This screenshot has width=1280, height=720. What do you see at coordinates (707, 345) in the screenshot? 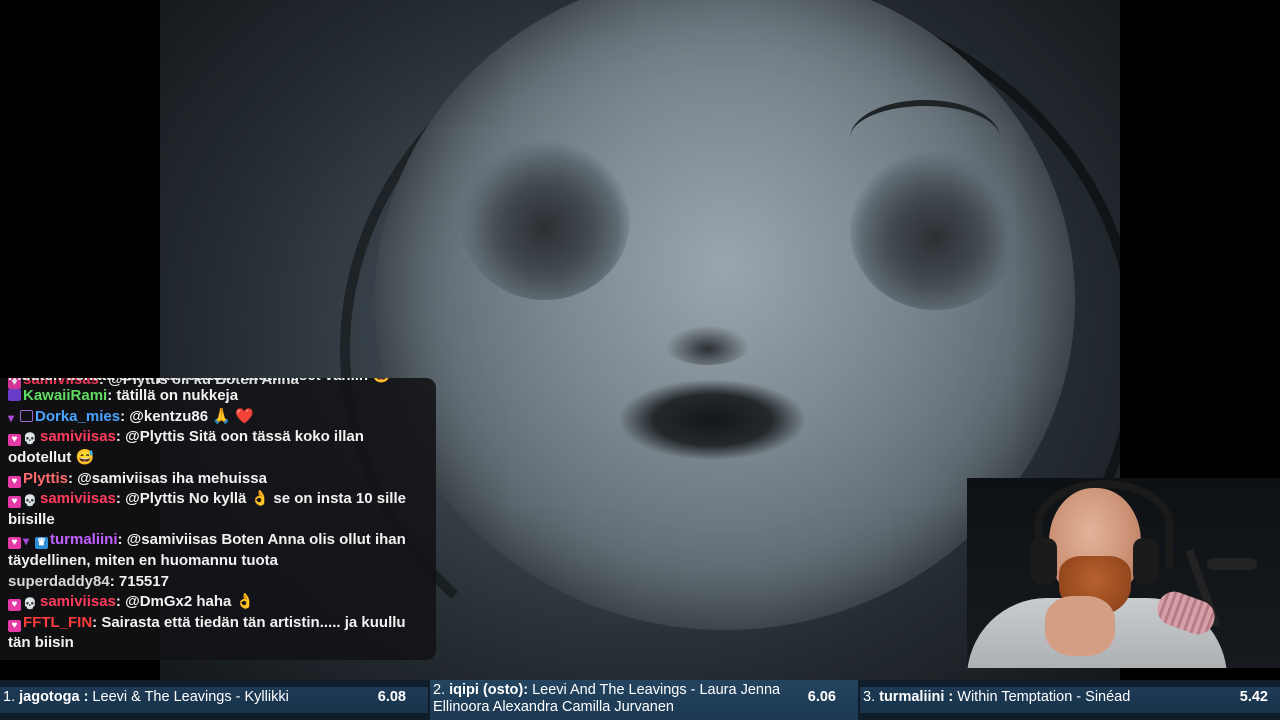
I see `doll-nose` at bounding box center [707, 345].